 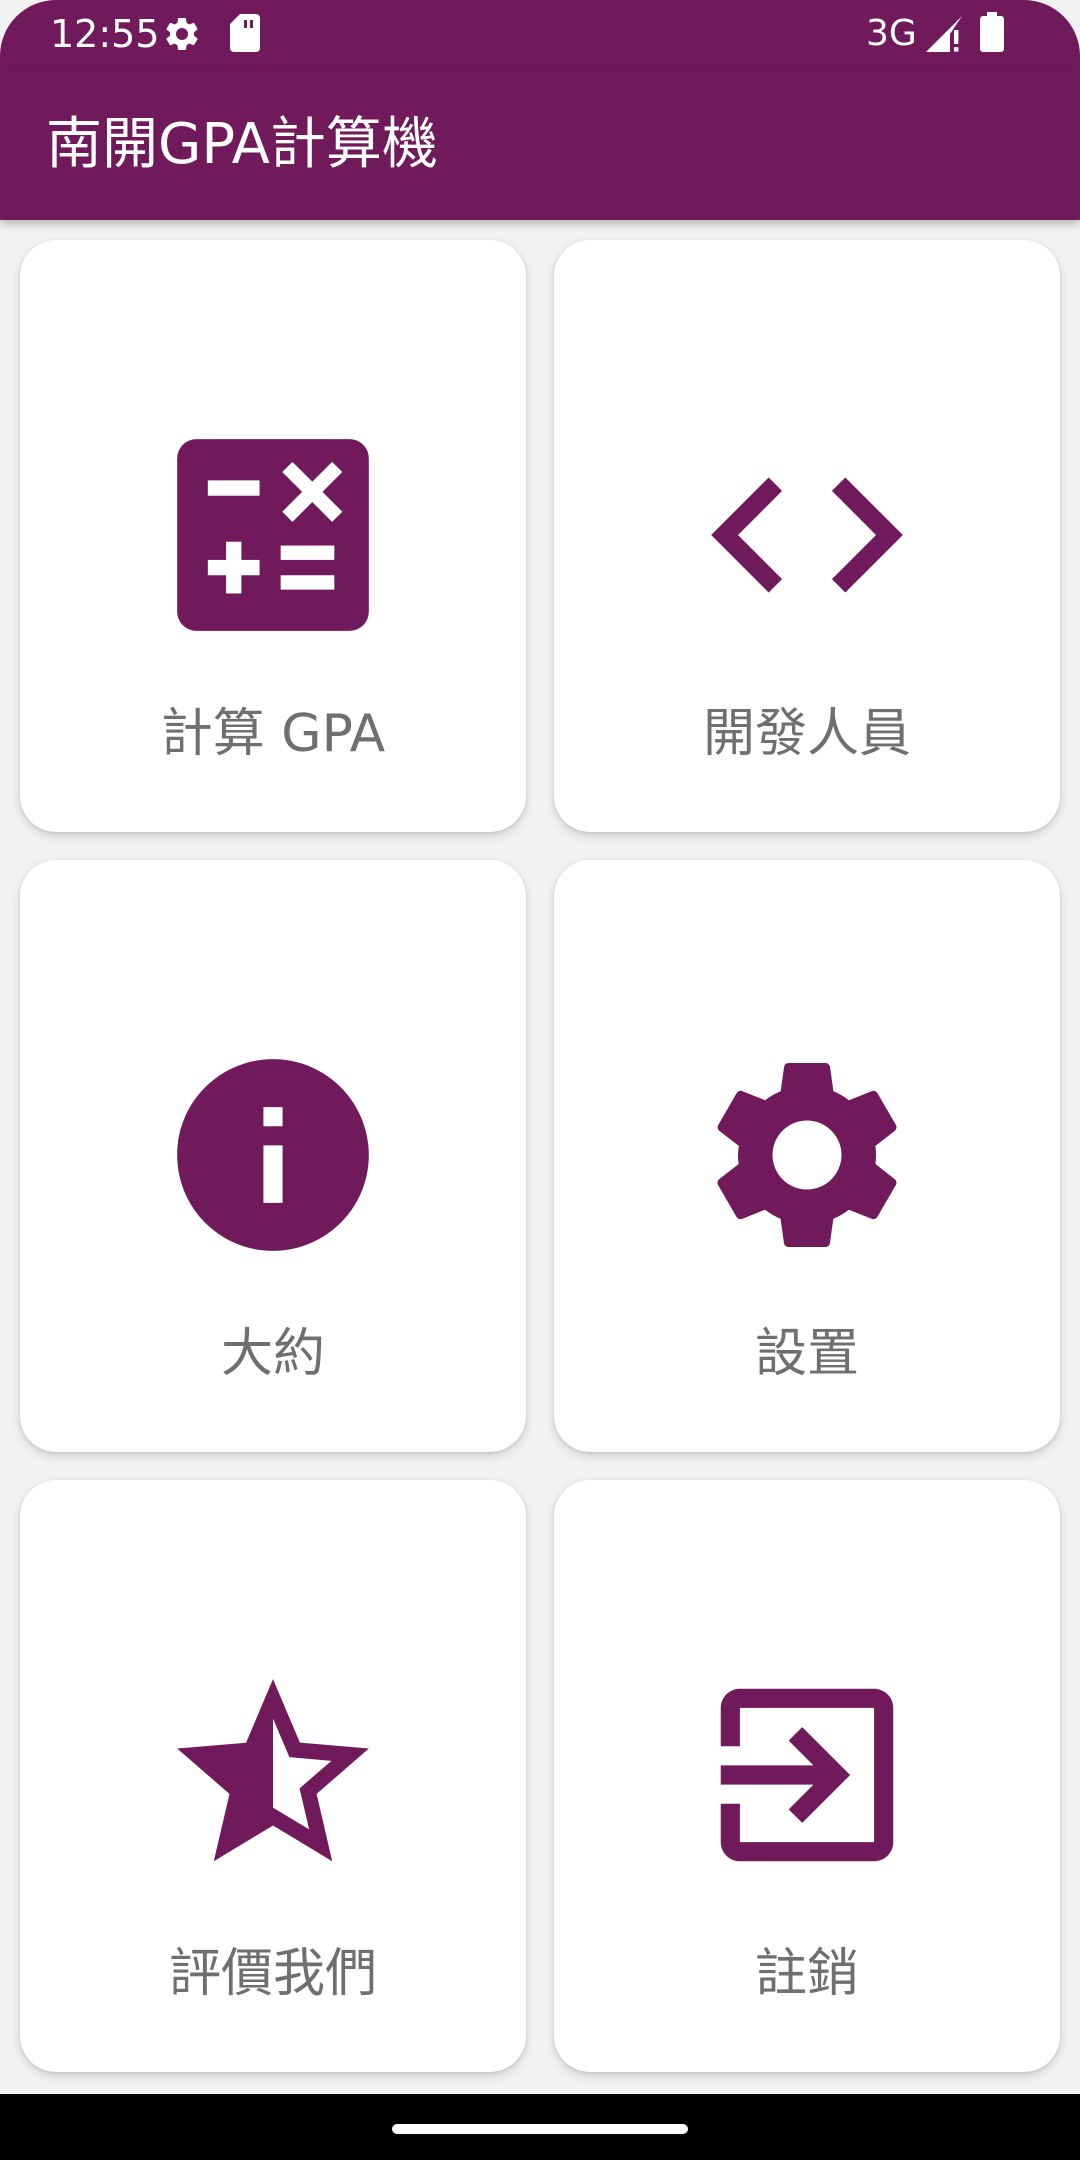 I want to click on about-card: 大約, so click(x=273, y=1156).